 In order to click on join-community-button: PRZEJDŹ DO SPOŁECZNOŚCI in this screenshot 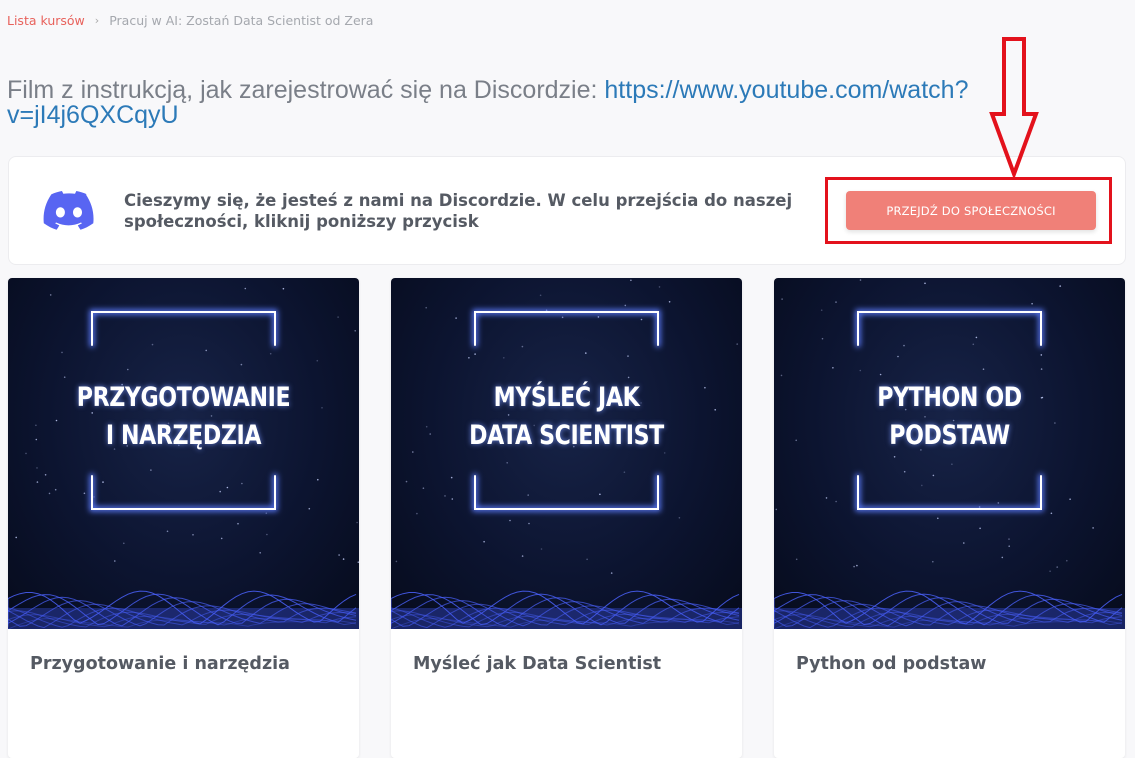, I will do `click(971, 210)`.